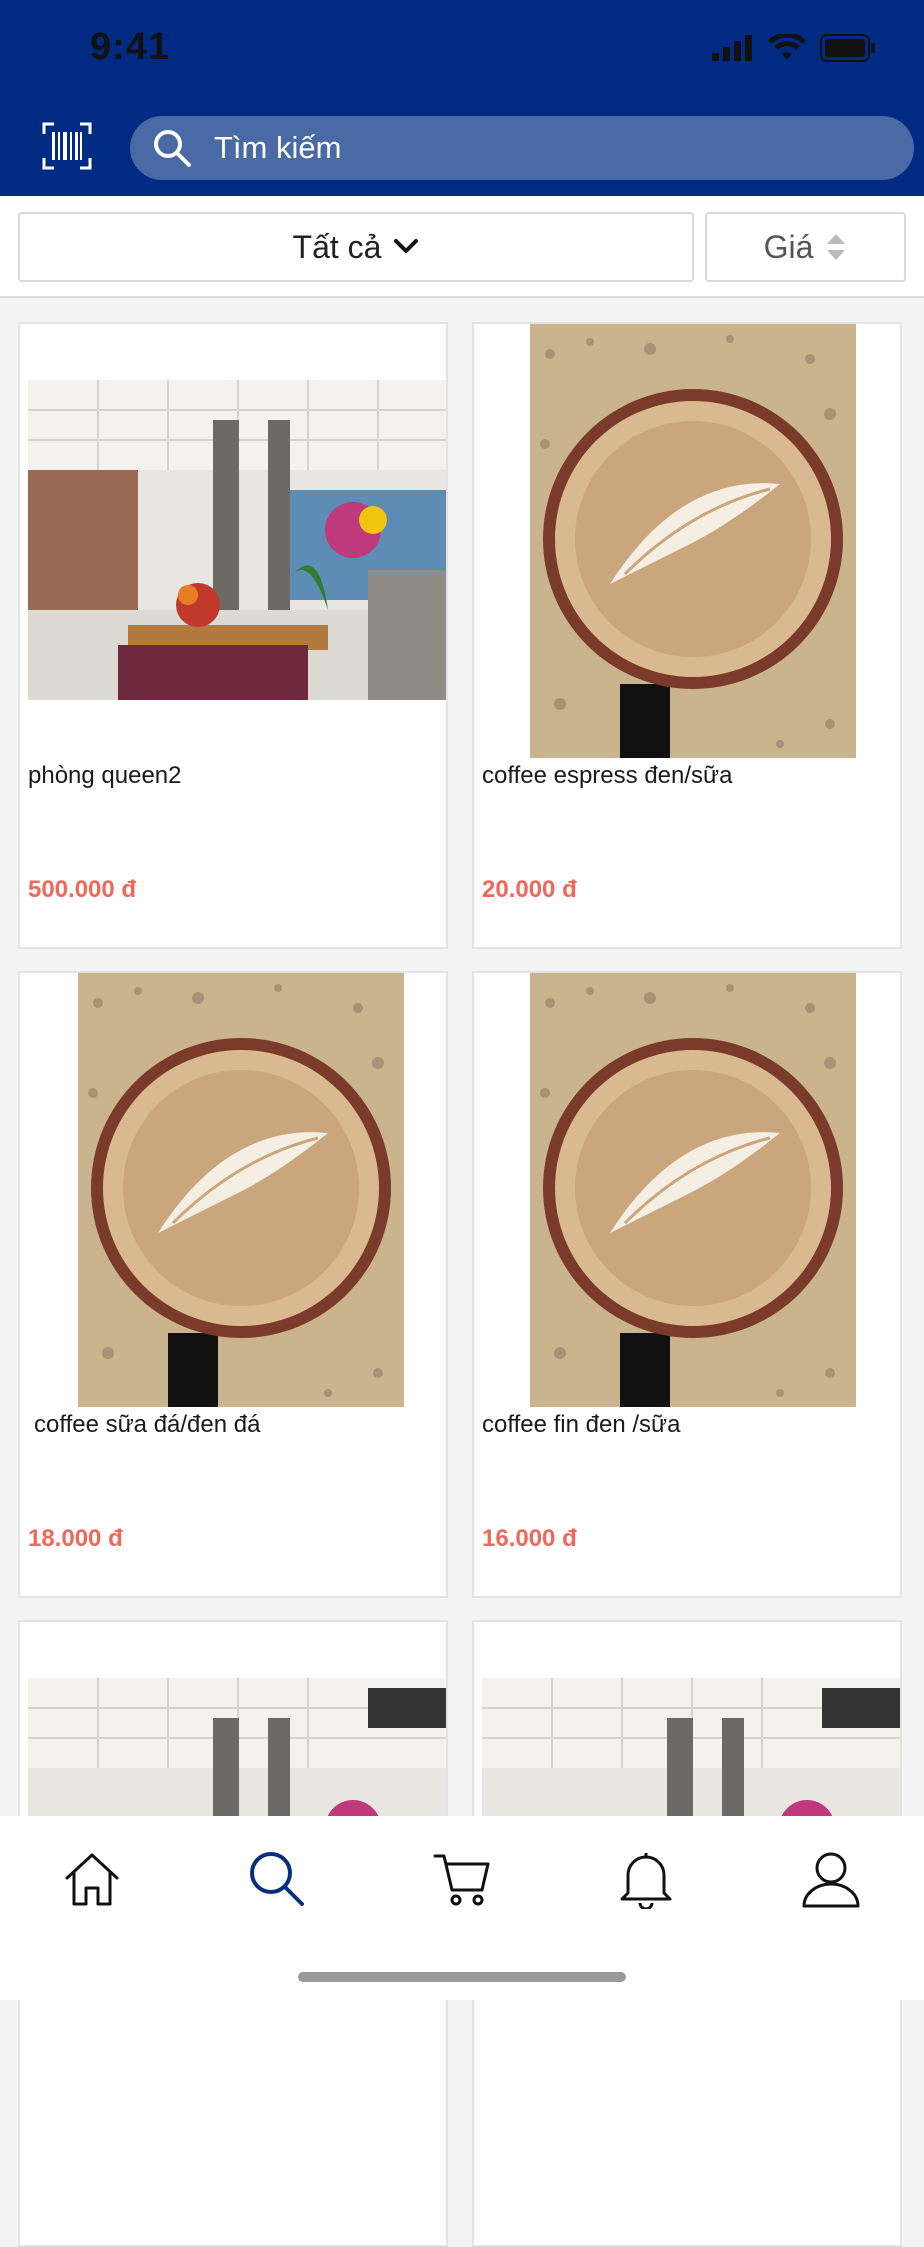 This screenshot has height=2247, width=924. I want to click on home-indicator, so click(462, 1977).